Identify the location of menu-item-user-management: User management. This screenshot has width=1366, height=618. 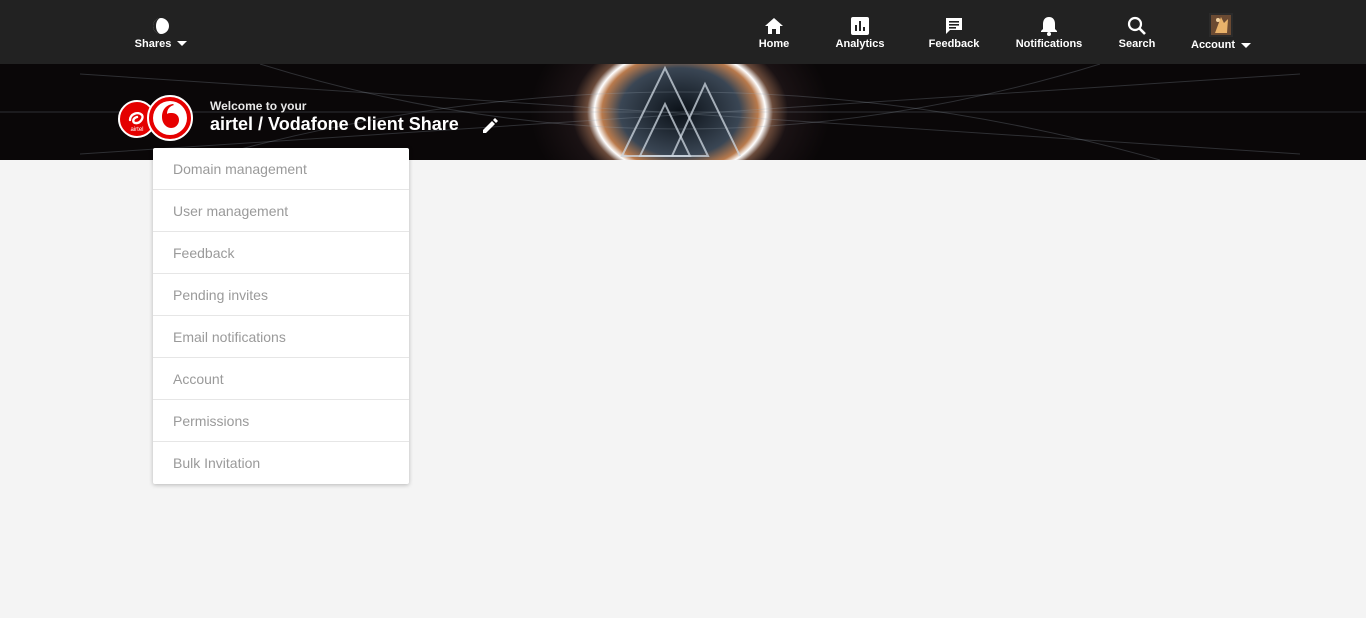
(281, 211).